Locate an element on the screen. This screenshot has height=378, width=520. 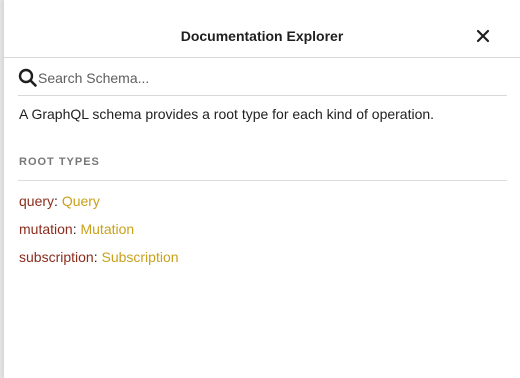
type-link-mutation: Mutation is located at coordinates (107, 229).